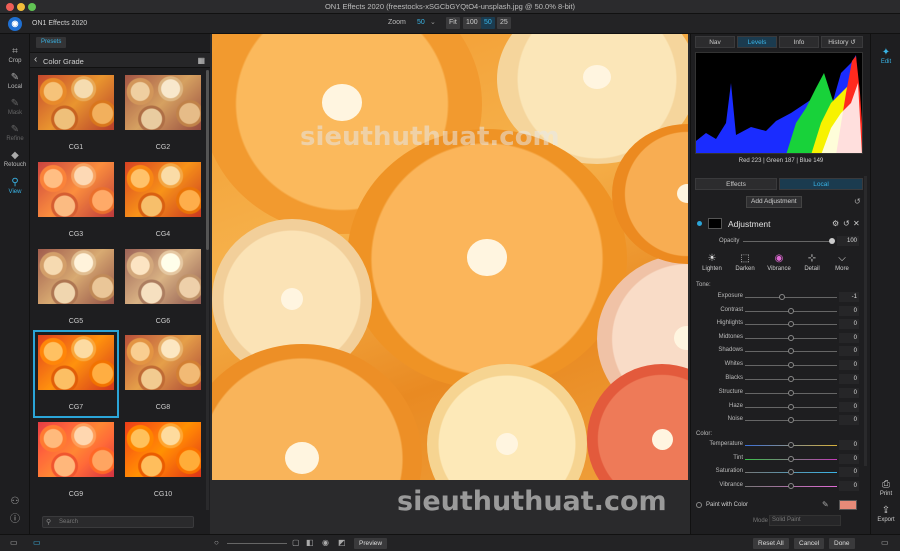 This screenshot has height=551, width=900. I want to click on opacity-value: 100, so click(848, 241).